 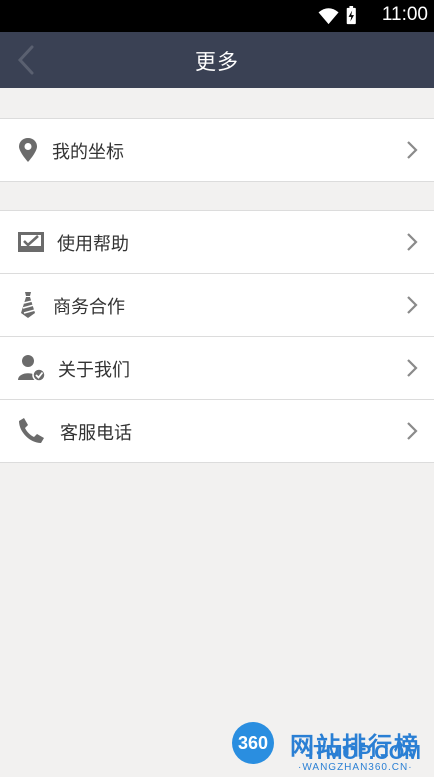 What do you see at coordinates (253, 743) in the screenshot?
I see `watermark-logo: 360` at bounding box center [253, 743].